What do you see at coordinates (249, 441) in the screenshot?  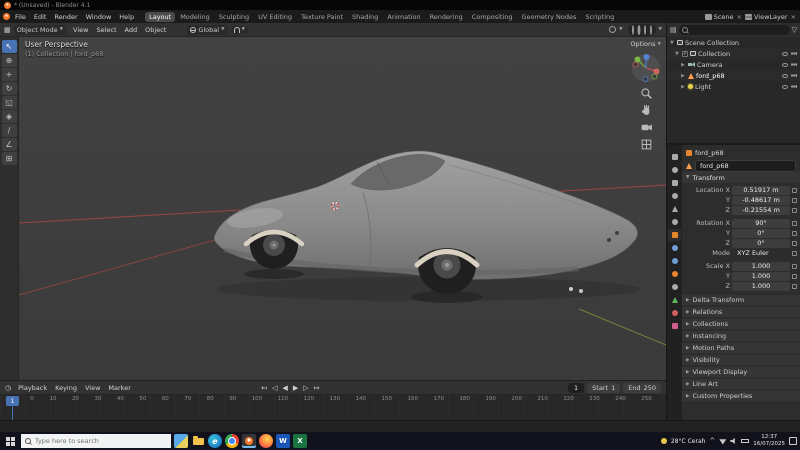 I see `blender-taskbar-icon` at bounding box center [249, 441].